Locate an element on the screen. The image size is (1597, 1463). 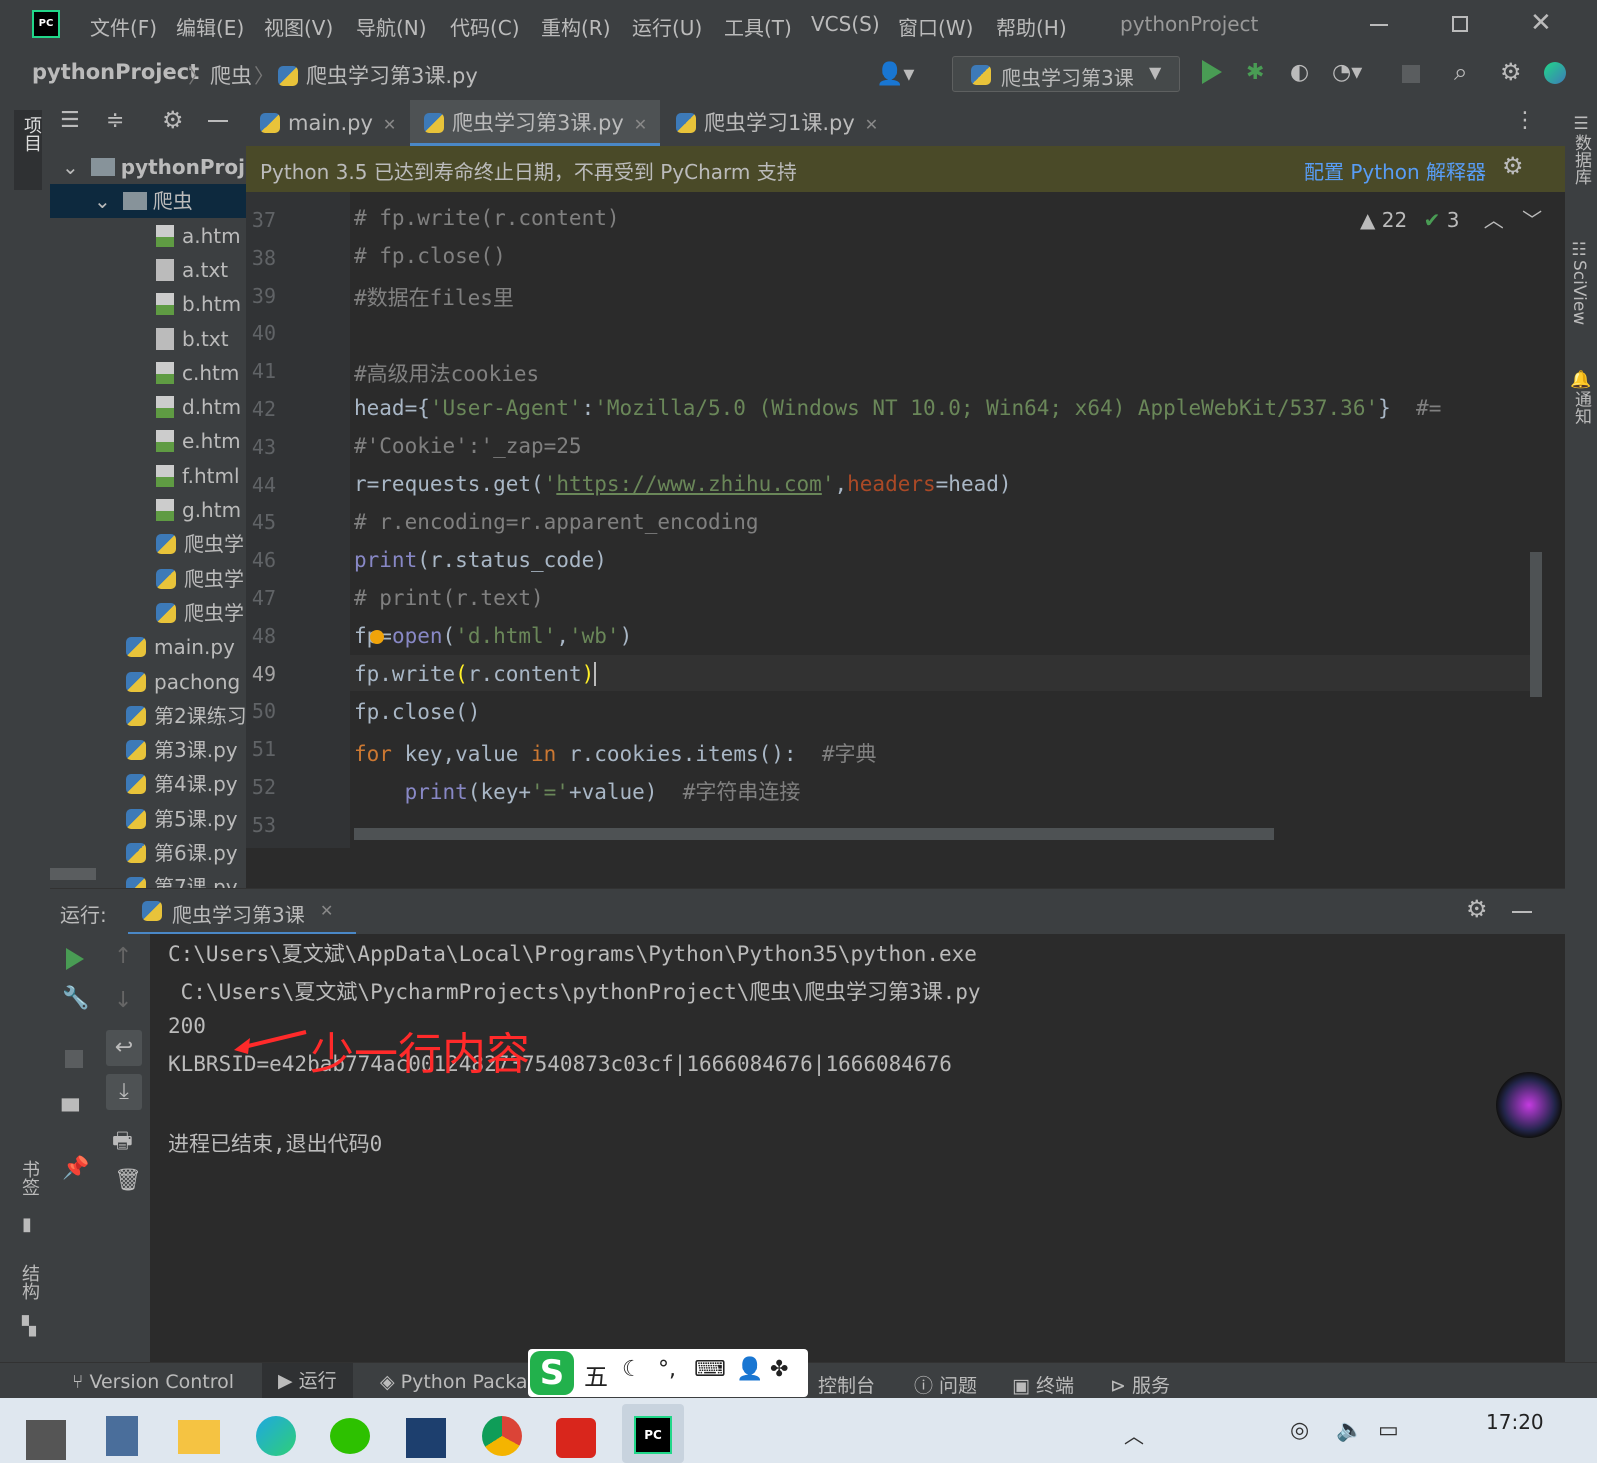
panel-hide-icon is located at coordinates (218, 121).